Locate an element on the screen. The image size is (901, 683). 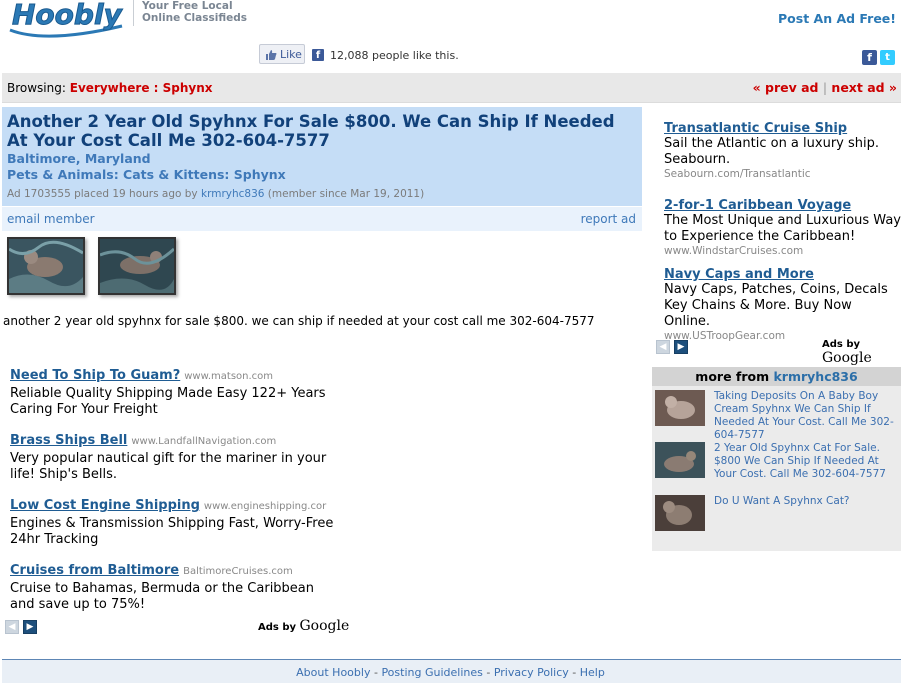
ads-by-label: Ads by is located at coordinates (277, 627).